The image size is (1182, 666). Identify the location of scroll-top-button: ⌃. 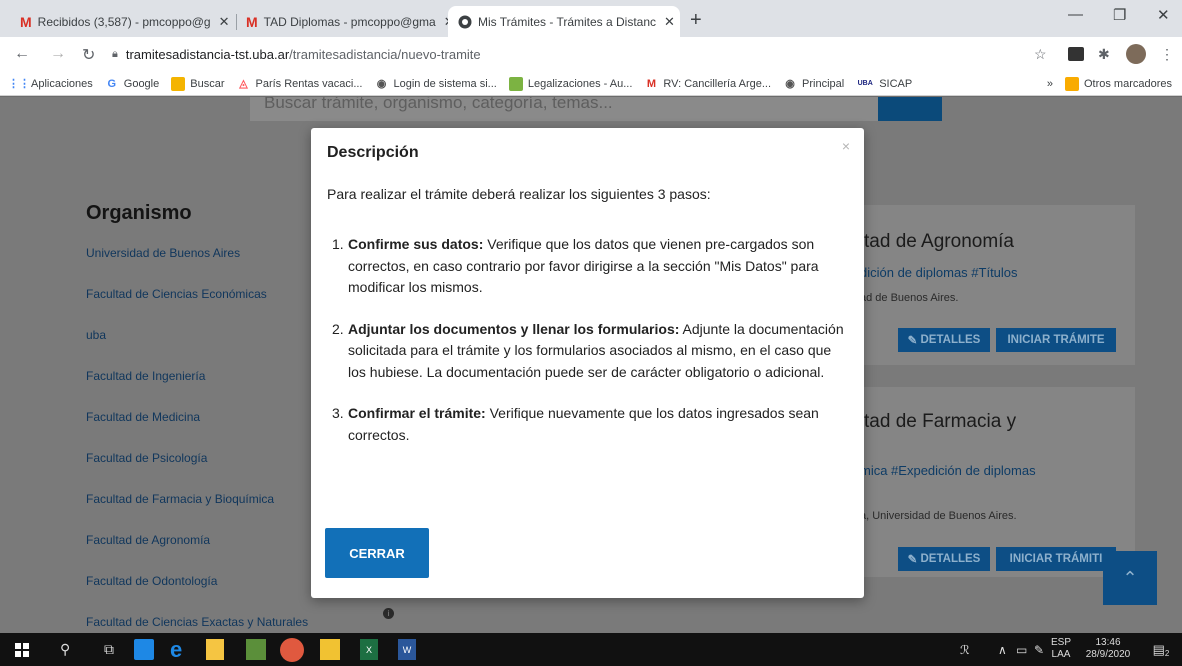
(1130, 578).